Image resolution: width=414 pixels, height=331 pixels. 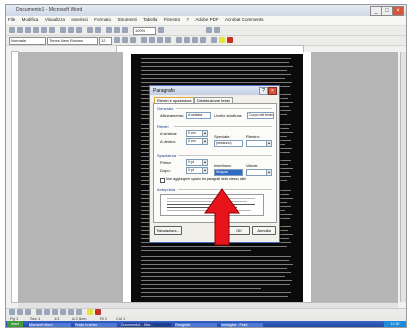 I want to click on special-indent-select: (nessuno), so click(x=228, y=143).